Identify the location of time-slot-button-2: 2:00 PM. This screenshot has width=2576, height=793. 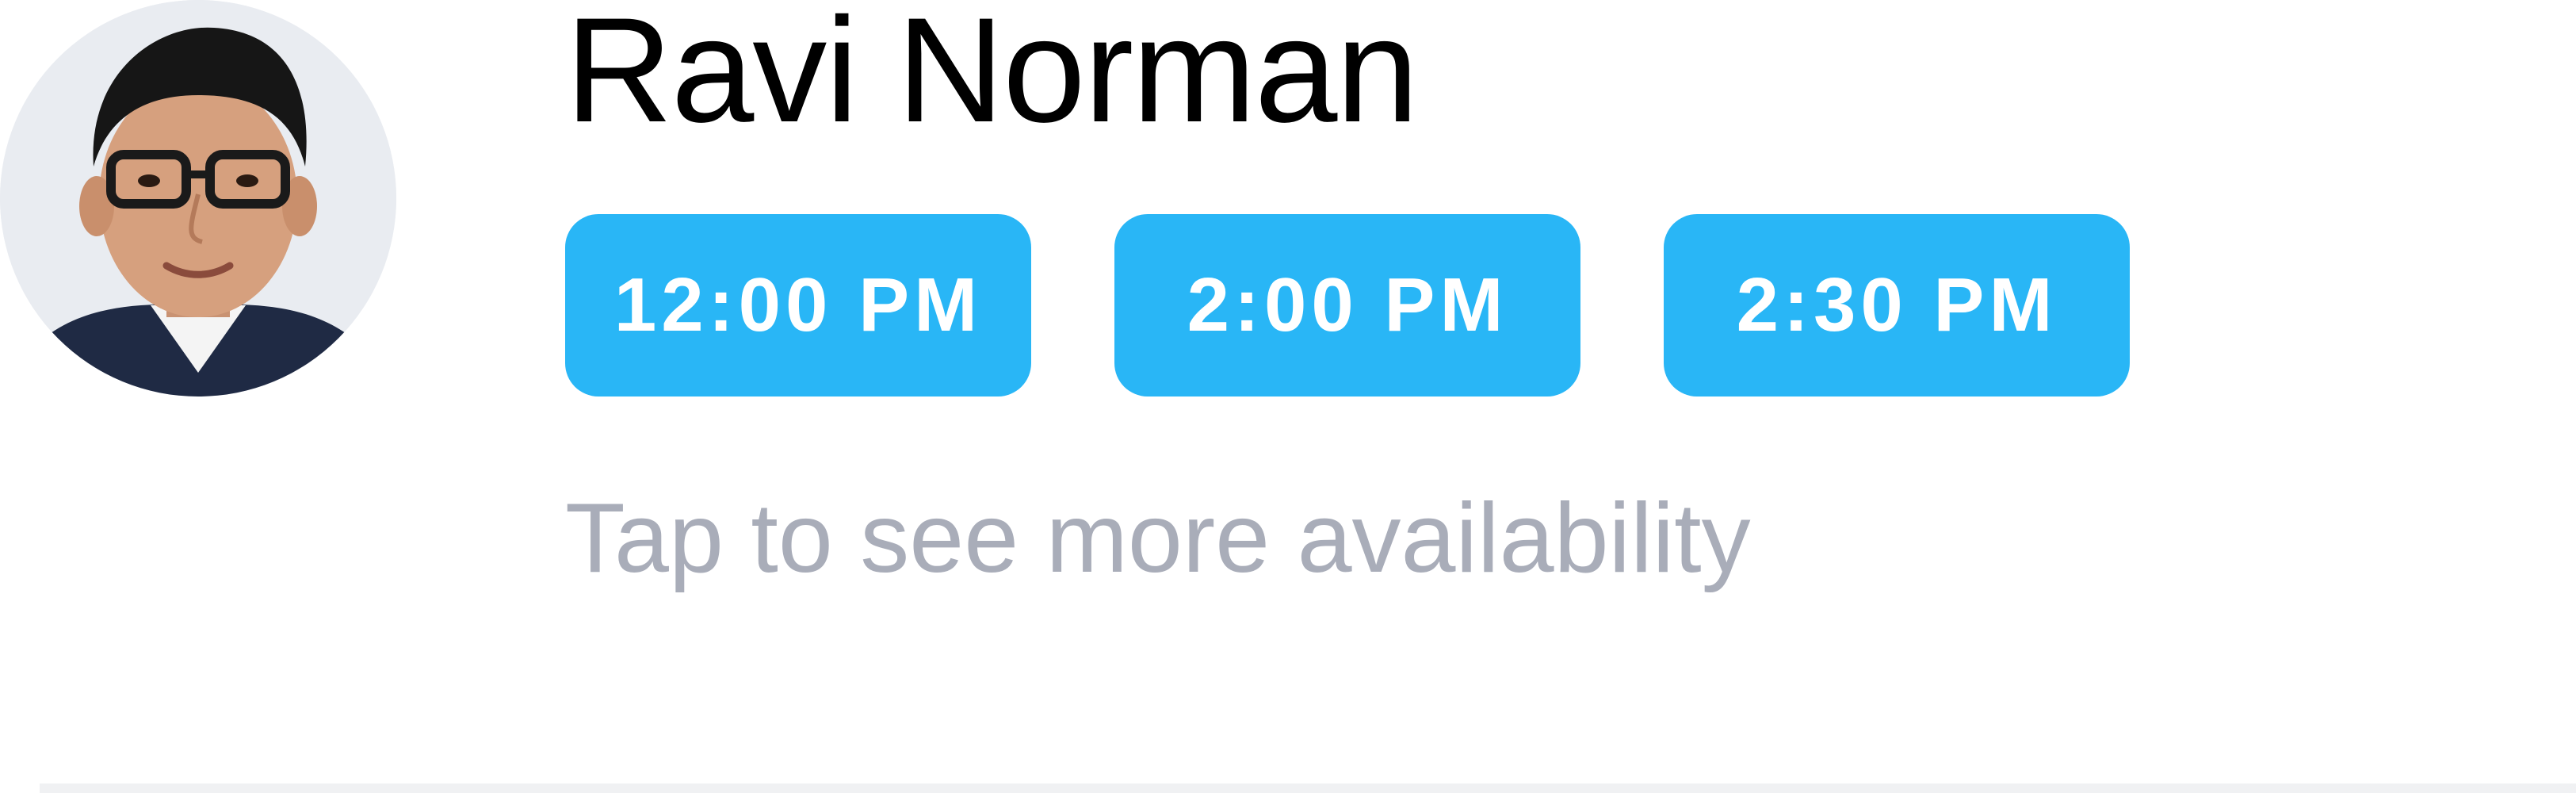
(1347, 305).